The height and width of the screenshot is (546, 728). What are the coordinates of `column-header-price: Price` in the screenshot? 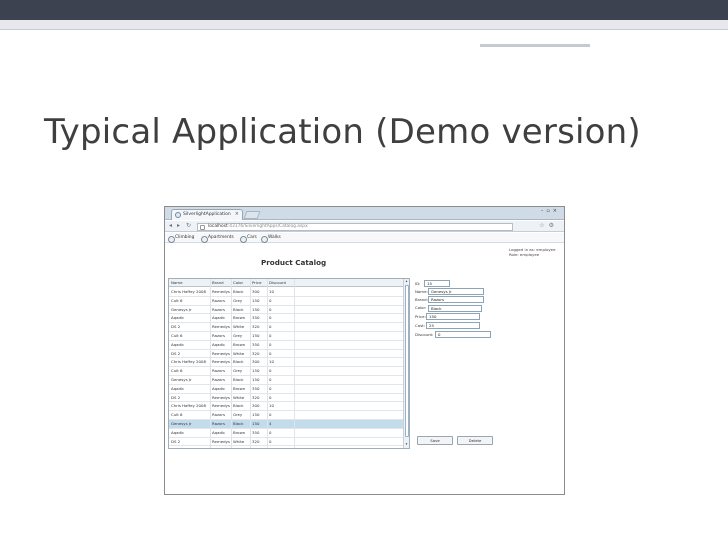 It's located at (258, 283).